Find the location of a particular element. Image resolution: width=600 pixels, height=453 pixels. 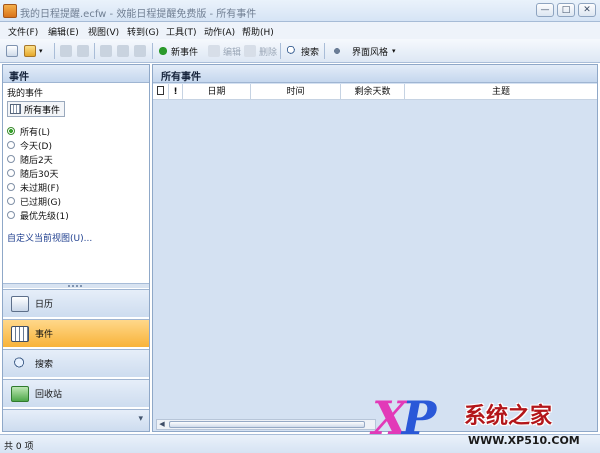

column-subject: 主题 is located at coordinates (501, 92).